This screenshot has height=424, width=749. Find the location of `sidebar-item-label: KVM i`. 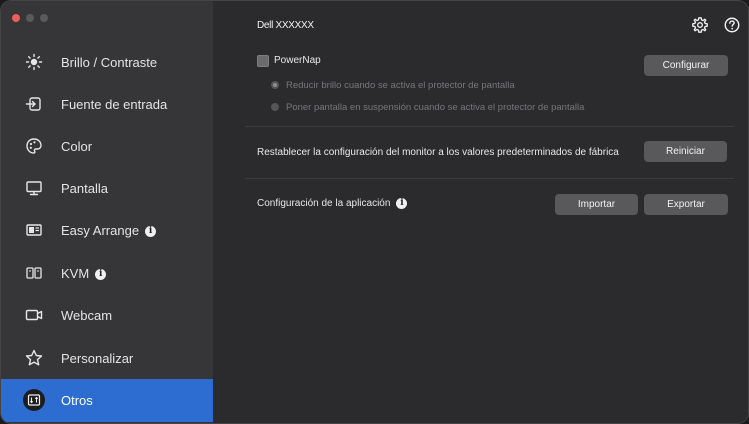

sidebar-item-label: KVM i is located at coordinates (84, 273).